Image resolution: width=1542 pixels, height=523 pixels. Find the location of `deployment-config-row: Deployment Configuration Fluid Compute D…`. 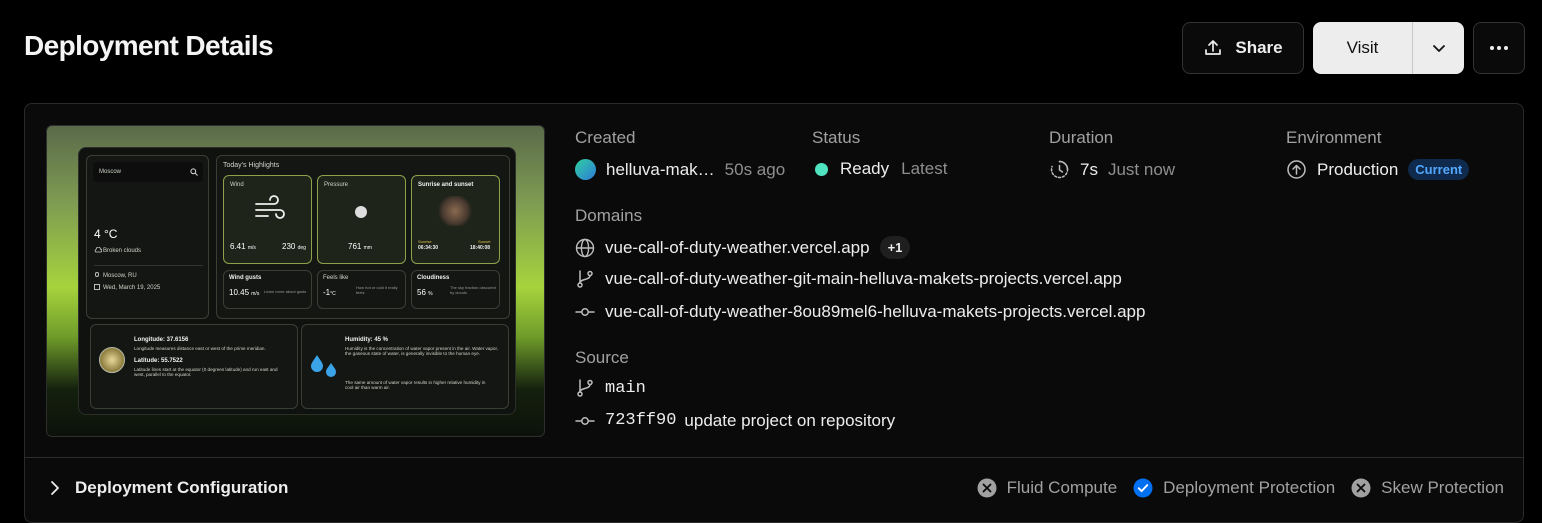

deployment-config-row: Deployment Configuration Fluid Compute D… is located at coordinates (774, 489).